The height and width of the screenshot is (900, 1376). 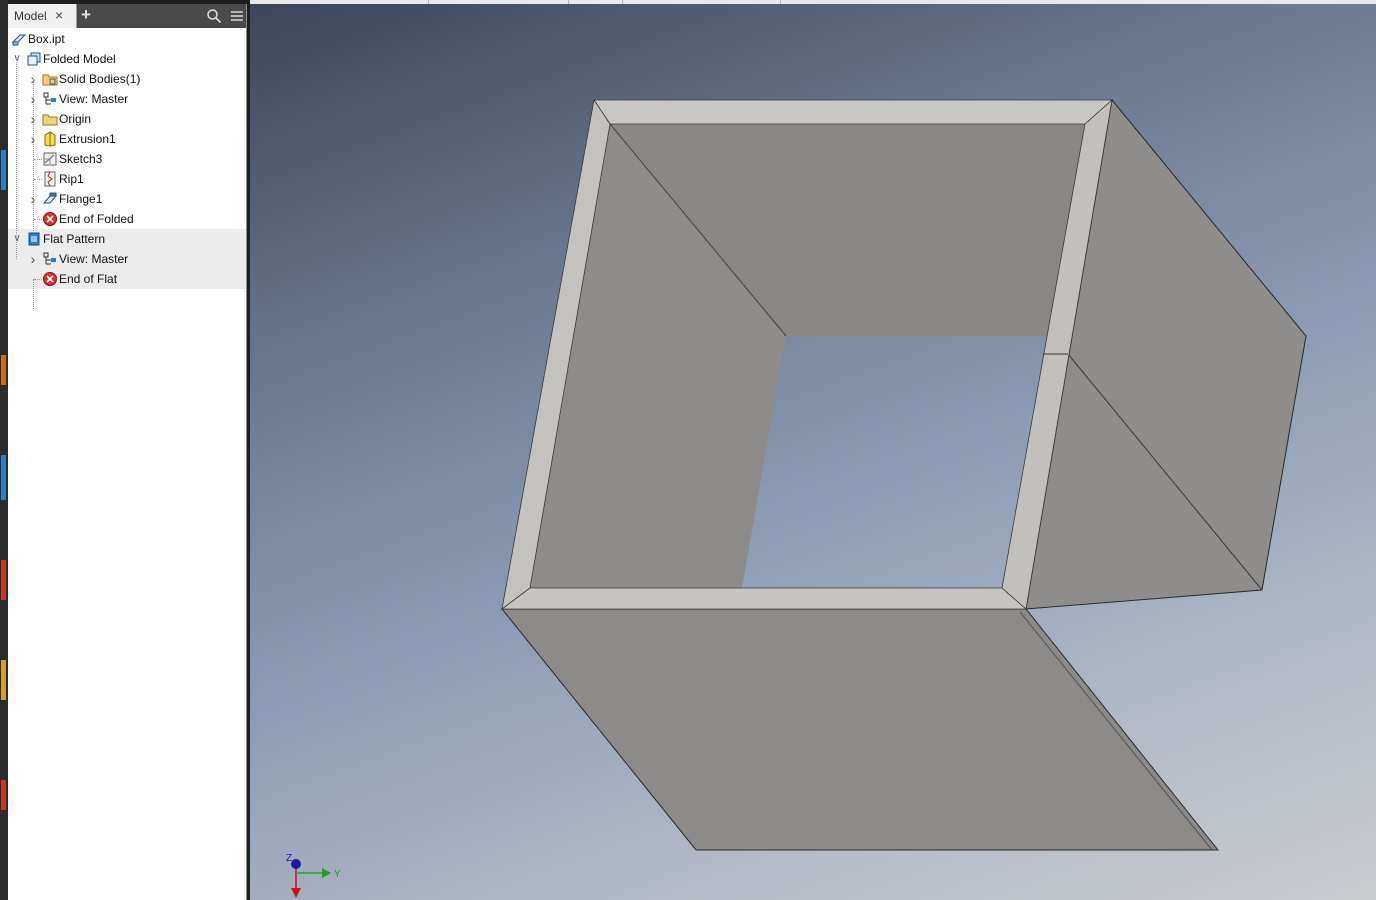 What do you see at coordinates (127, 139) in the screenshot?
I see `tree-node: › Extrusion1` at bounding box center [127, 139].